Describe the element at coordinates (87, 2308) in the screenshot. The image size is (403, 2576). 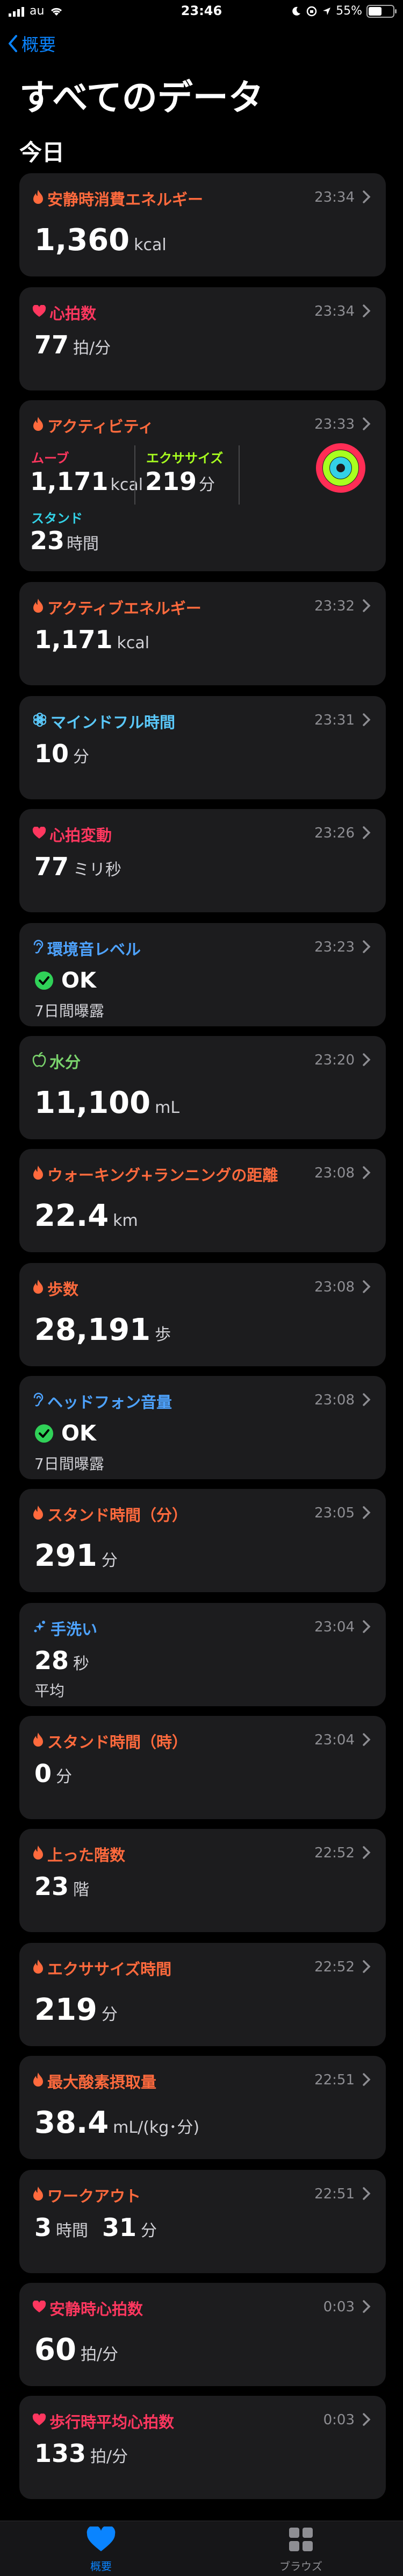
I see `card-header: 安静時心拍数` at that location.